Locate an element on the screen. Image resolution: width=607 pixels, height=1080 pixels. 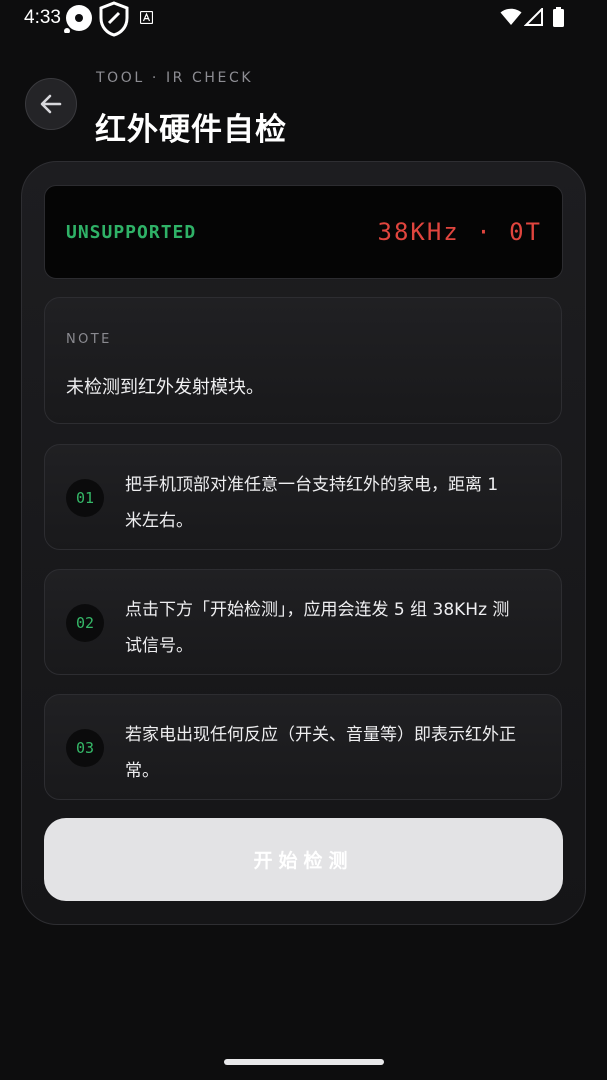
step-number-badge: 03 is located at coordinates (85, 748).